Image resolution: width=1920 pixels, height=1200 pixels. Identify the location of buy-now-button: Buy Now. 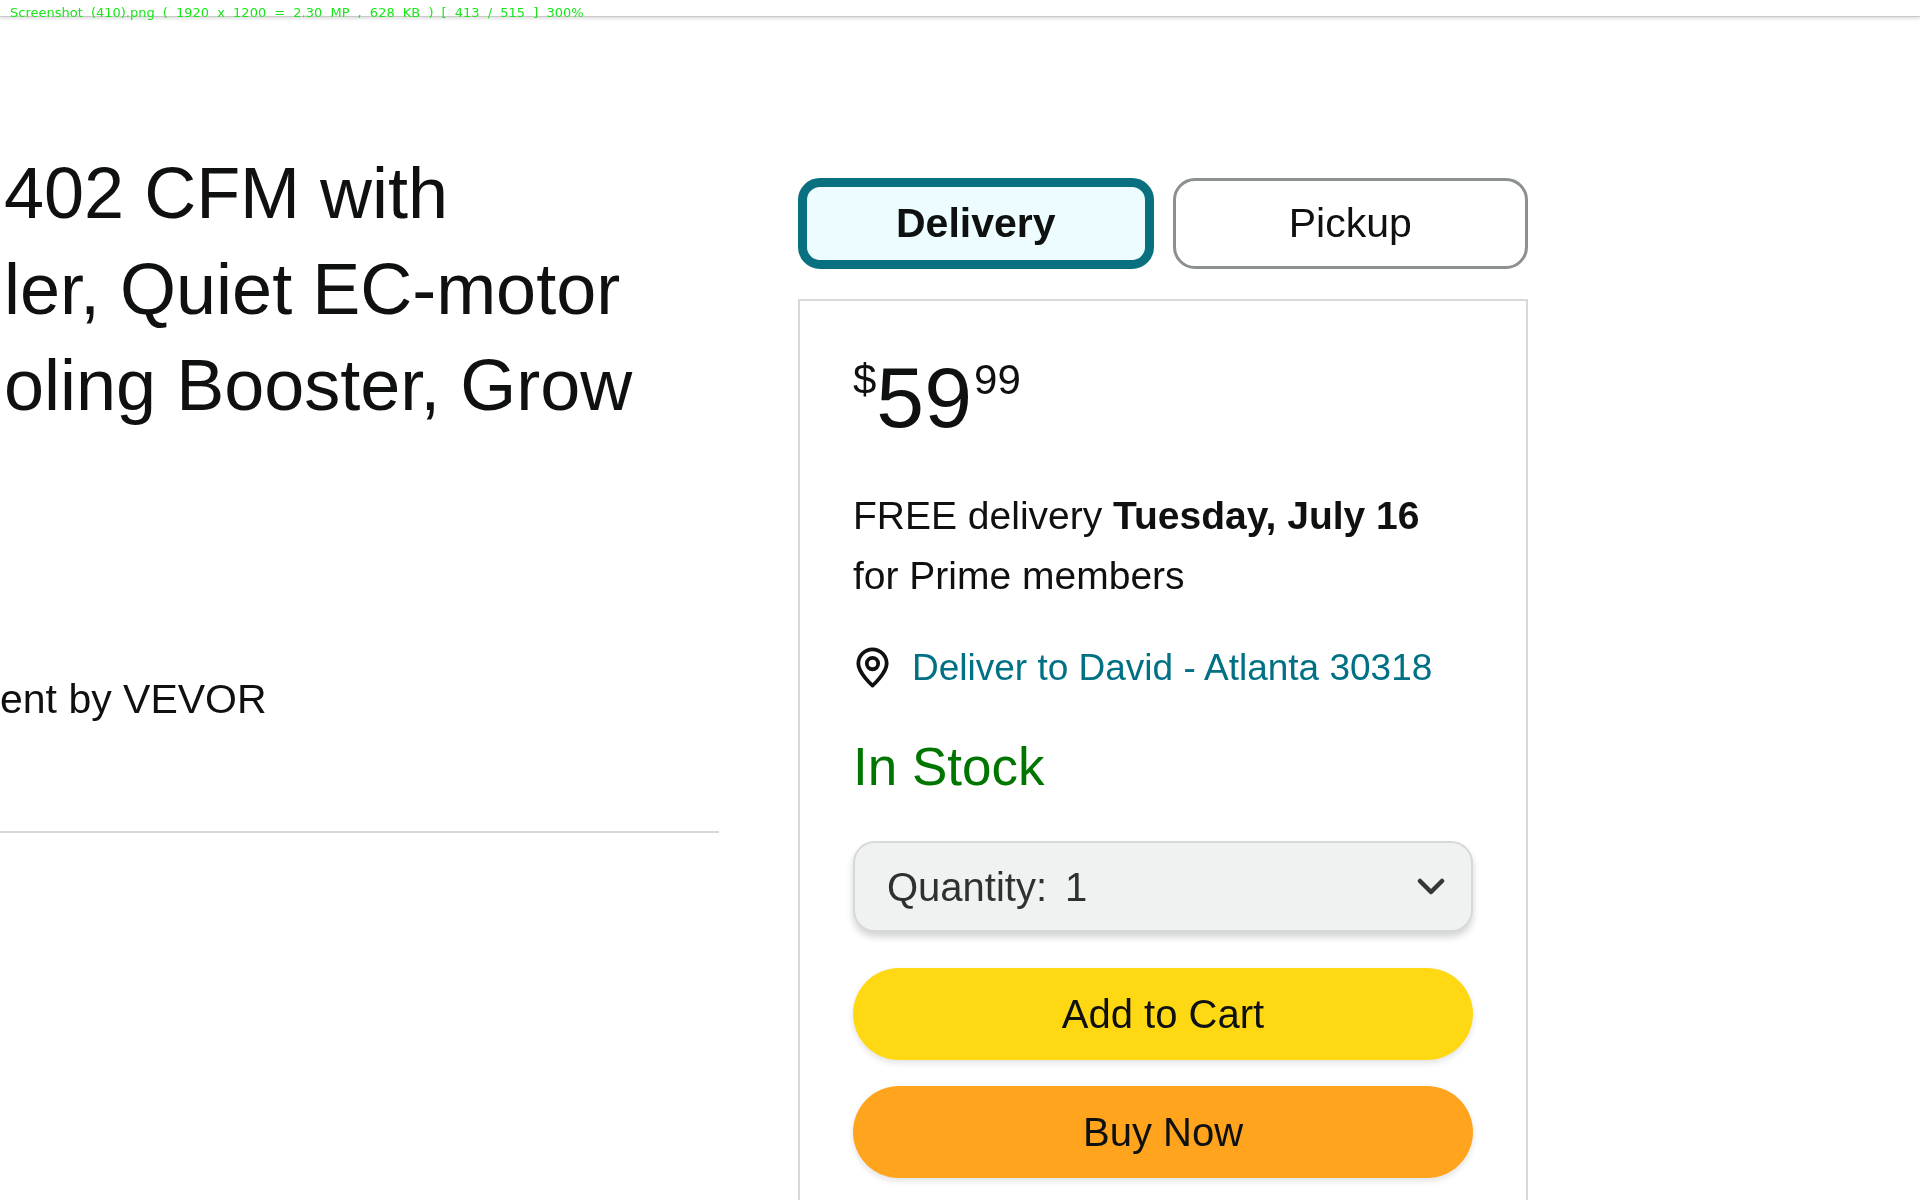
(1163, 1132).